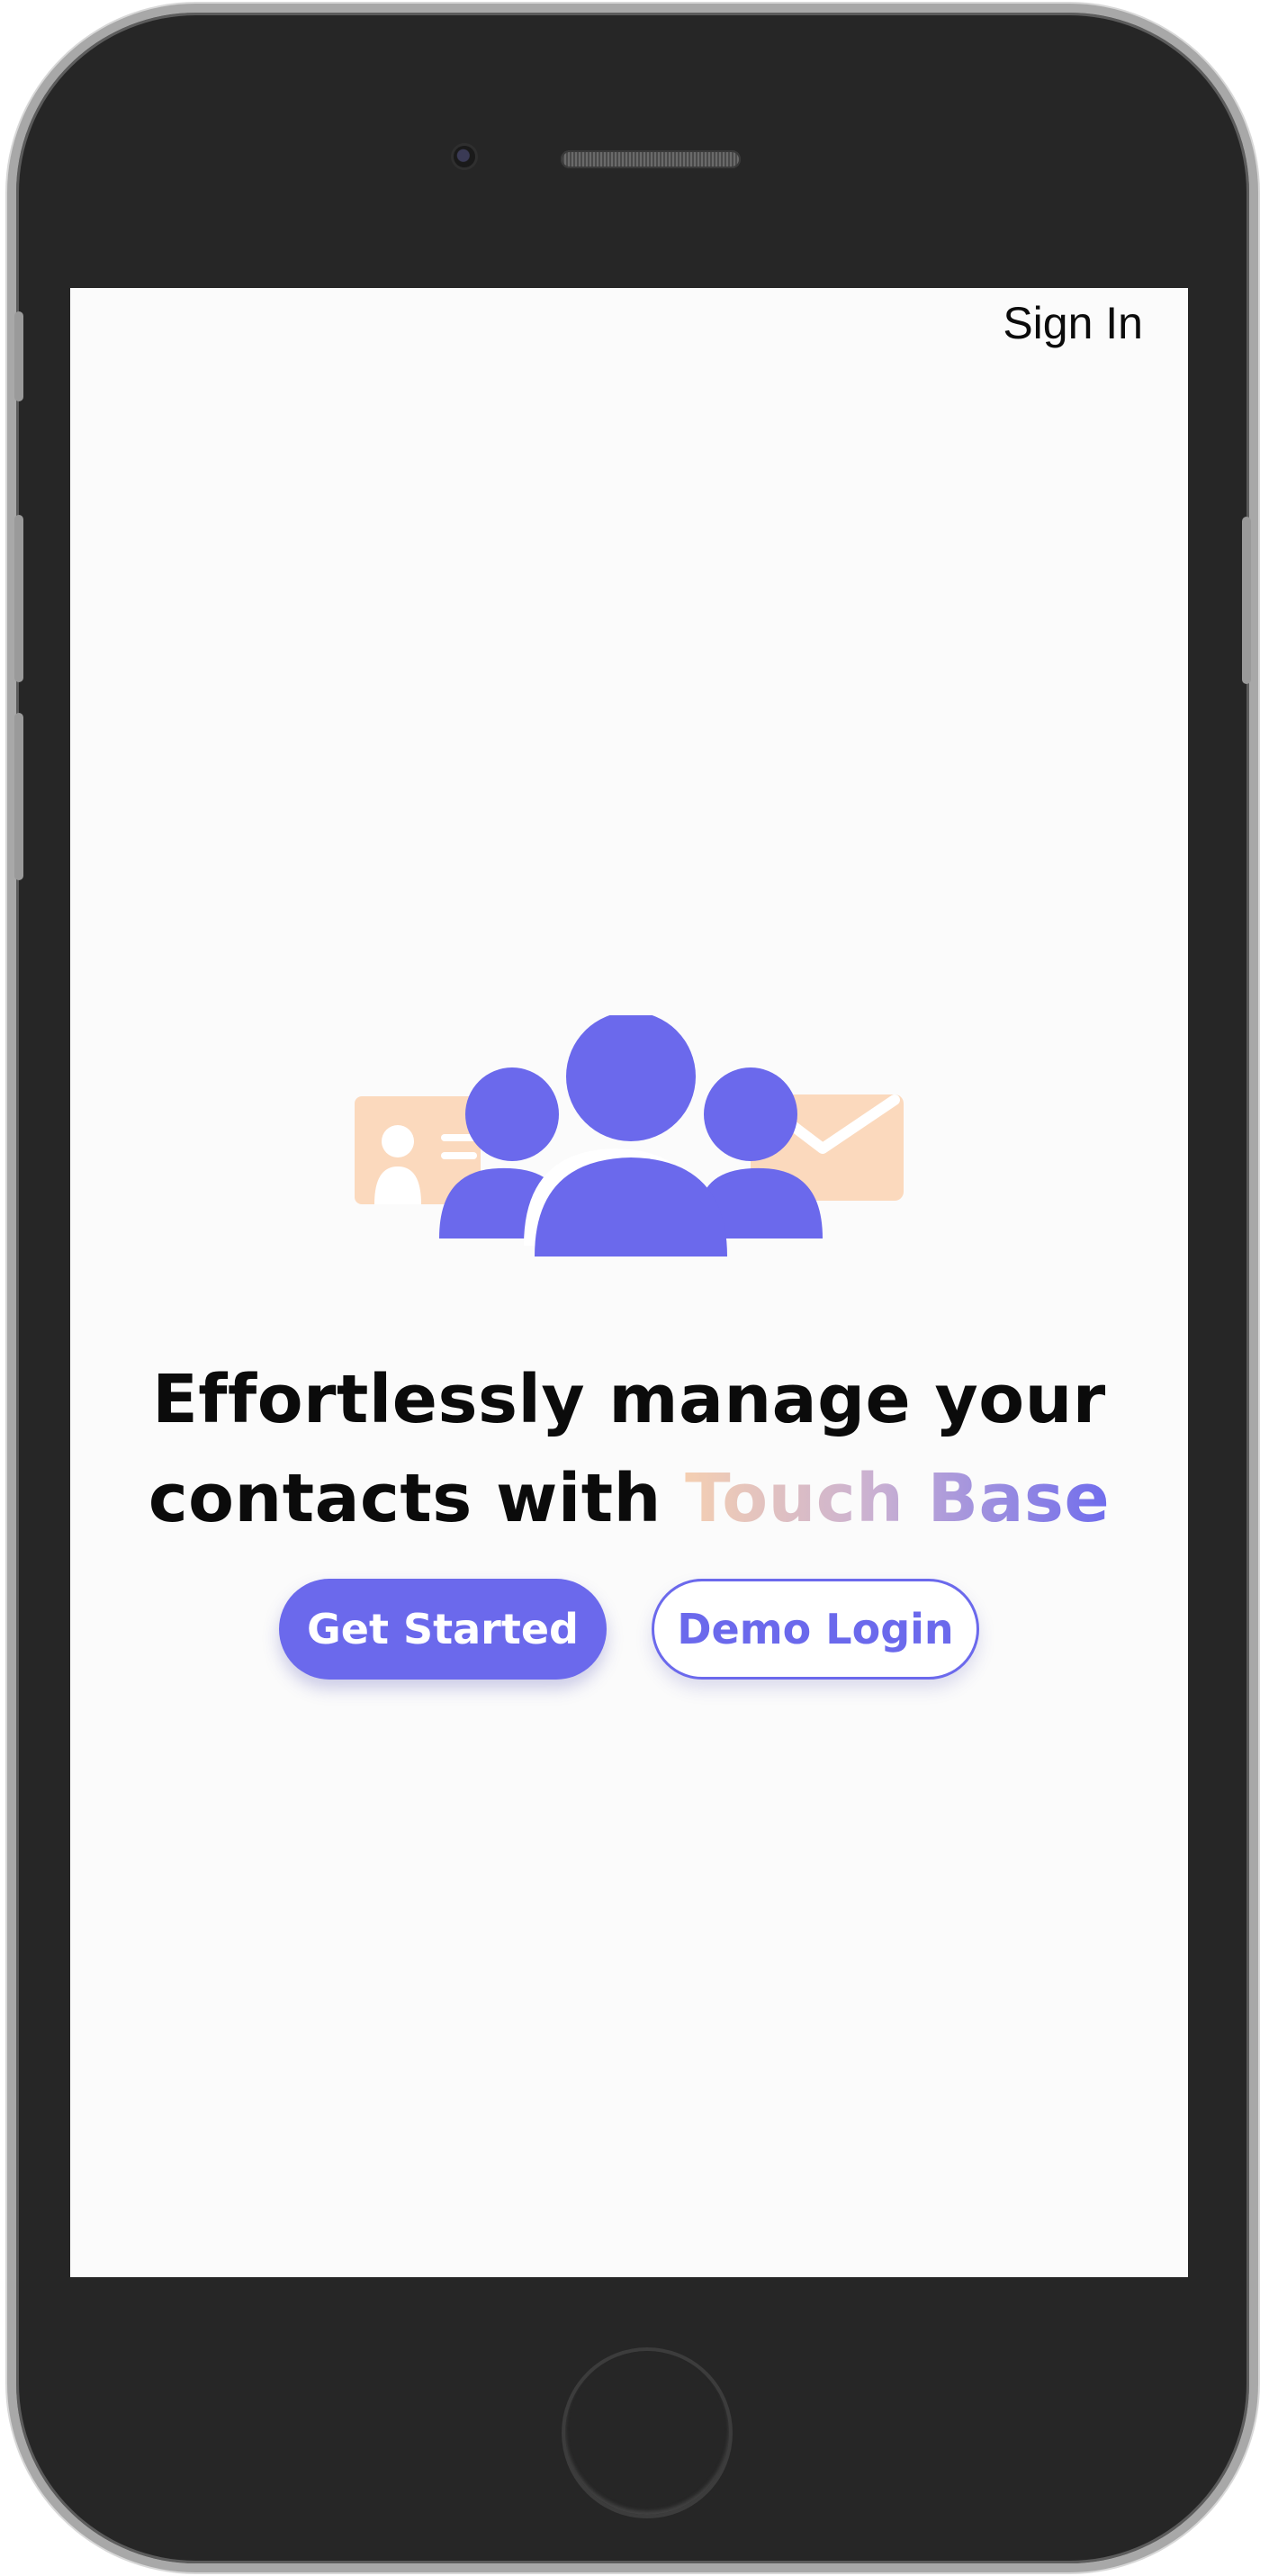 This screenshot has height=2576, width=1269. I want to click on home-button, so click(647, 2432).